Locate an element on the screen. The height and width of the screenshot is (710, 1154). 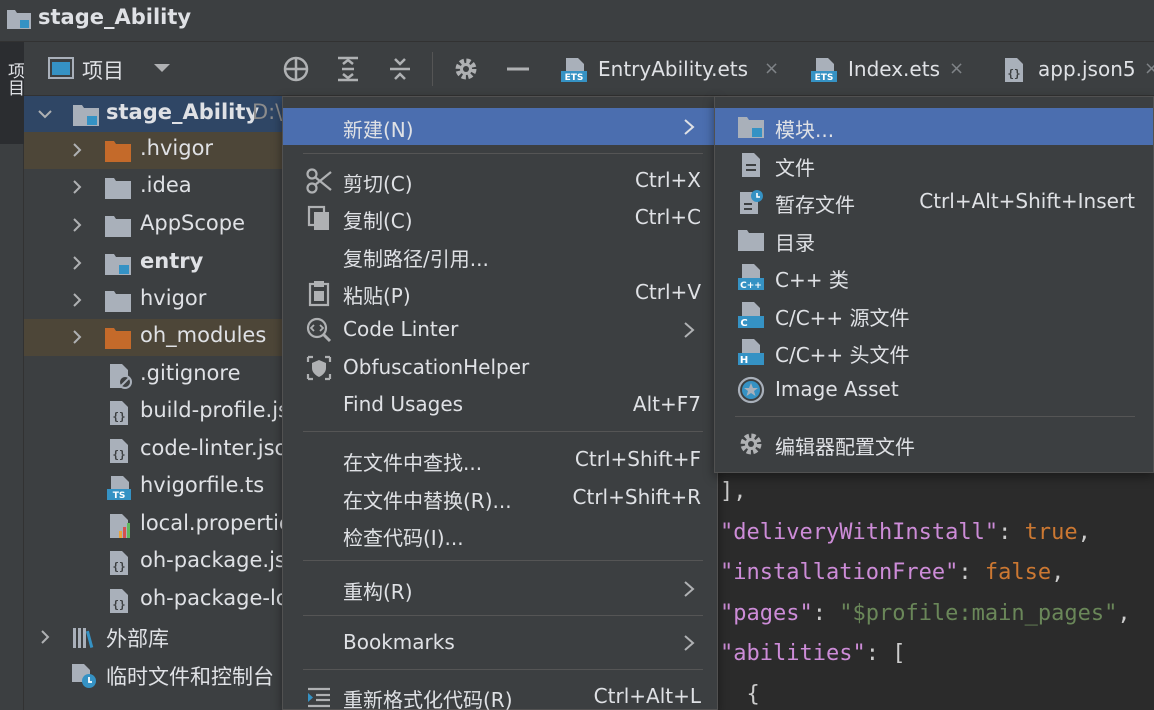
code-token: : is located at coordinates (971, 572).